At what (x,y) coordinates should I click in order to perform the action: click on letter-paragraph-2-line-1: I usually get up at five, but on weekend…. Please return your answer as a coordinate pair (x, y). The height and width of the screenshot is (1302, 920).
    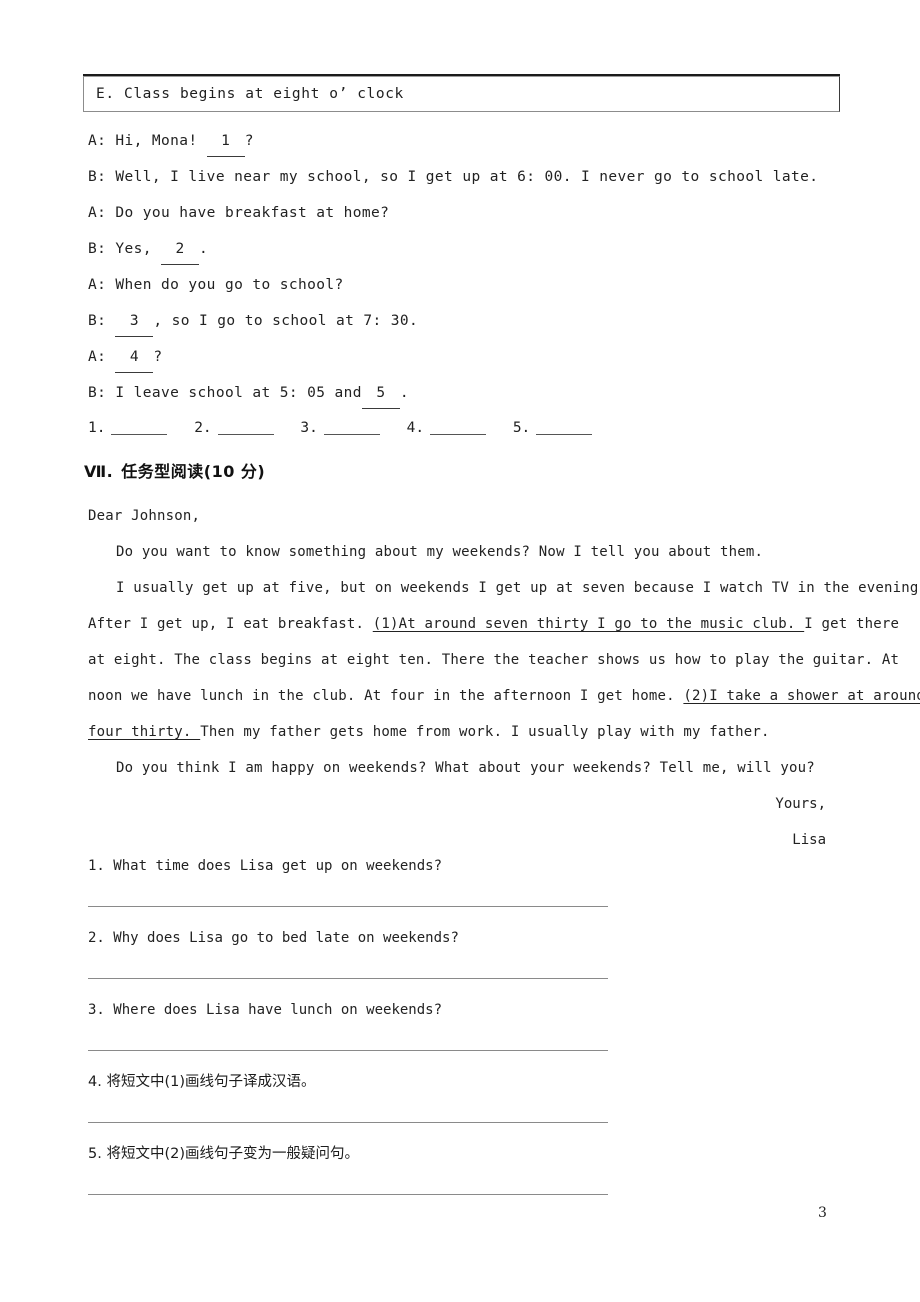
    Looking at the image, I should click on (518, 588).